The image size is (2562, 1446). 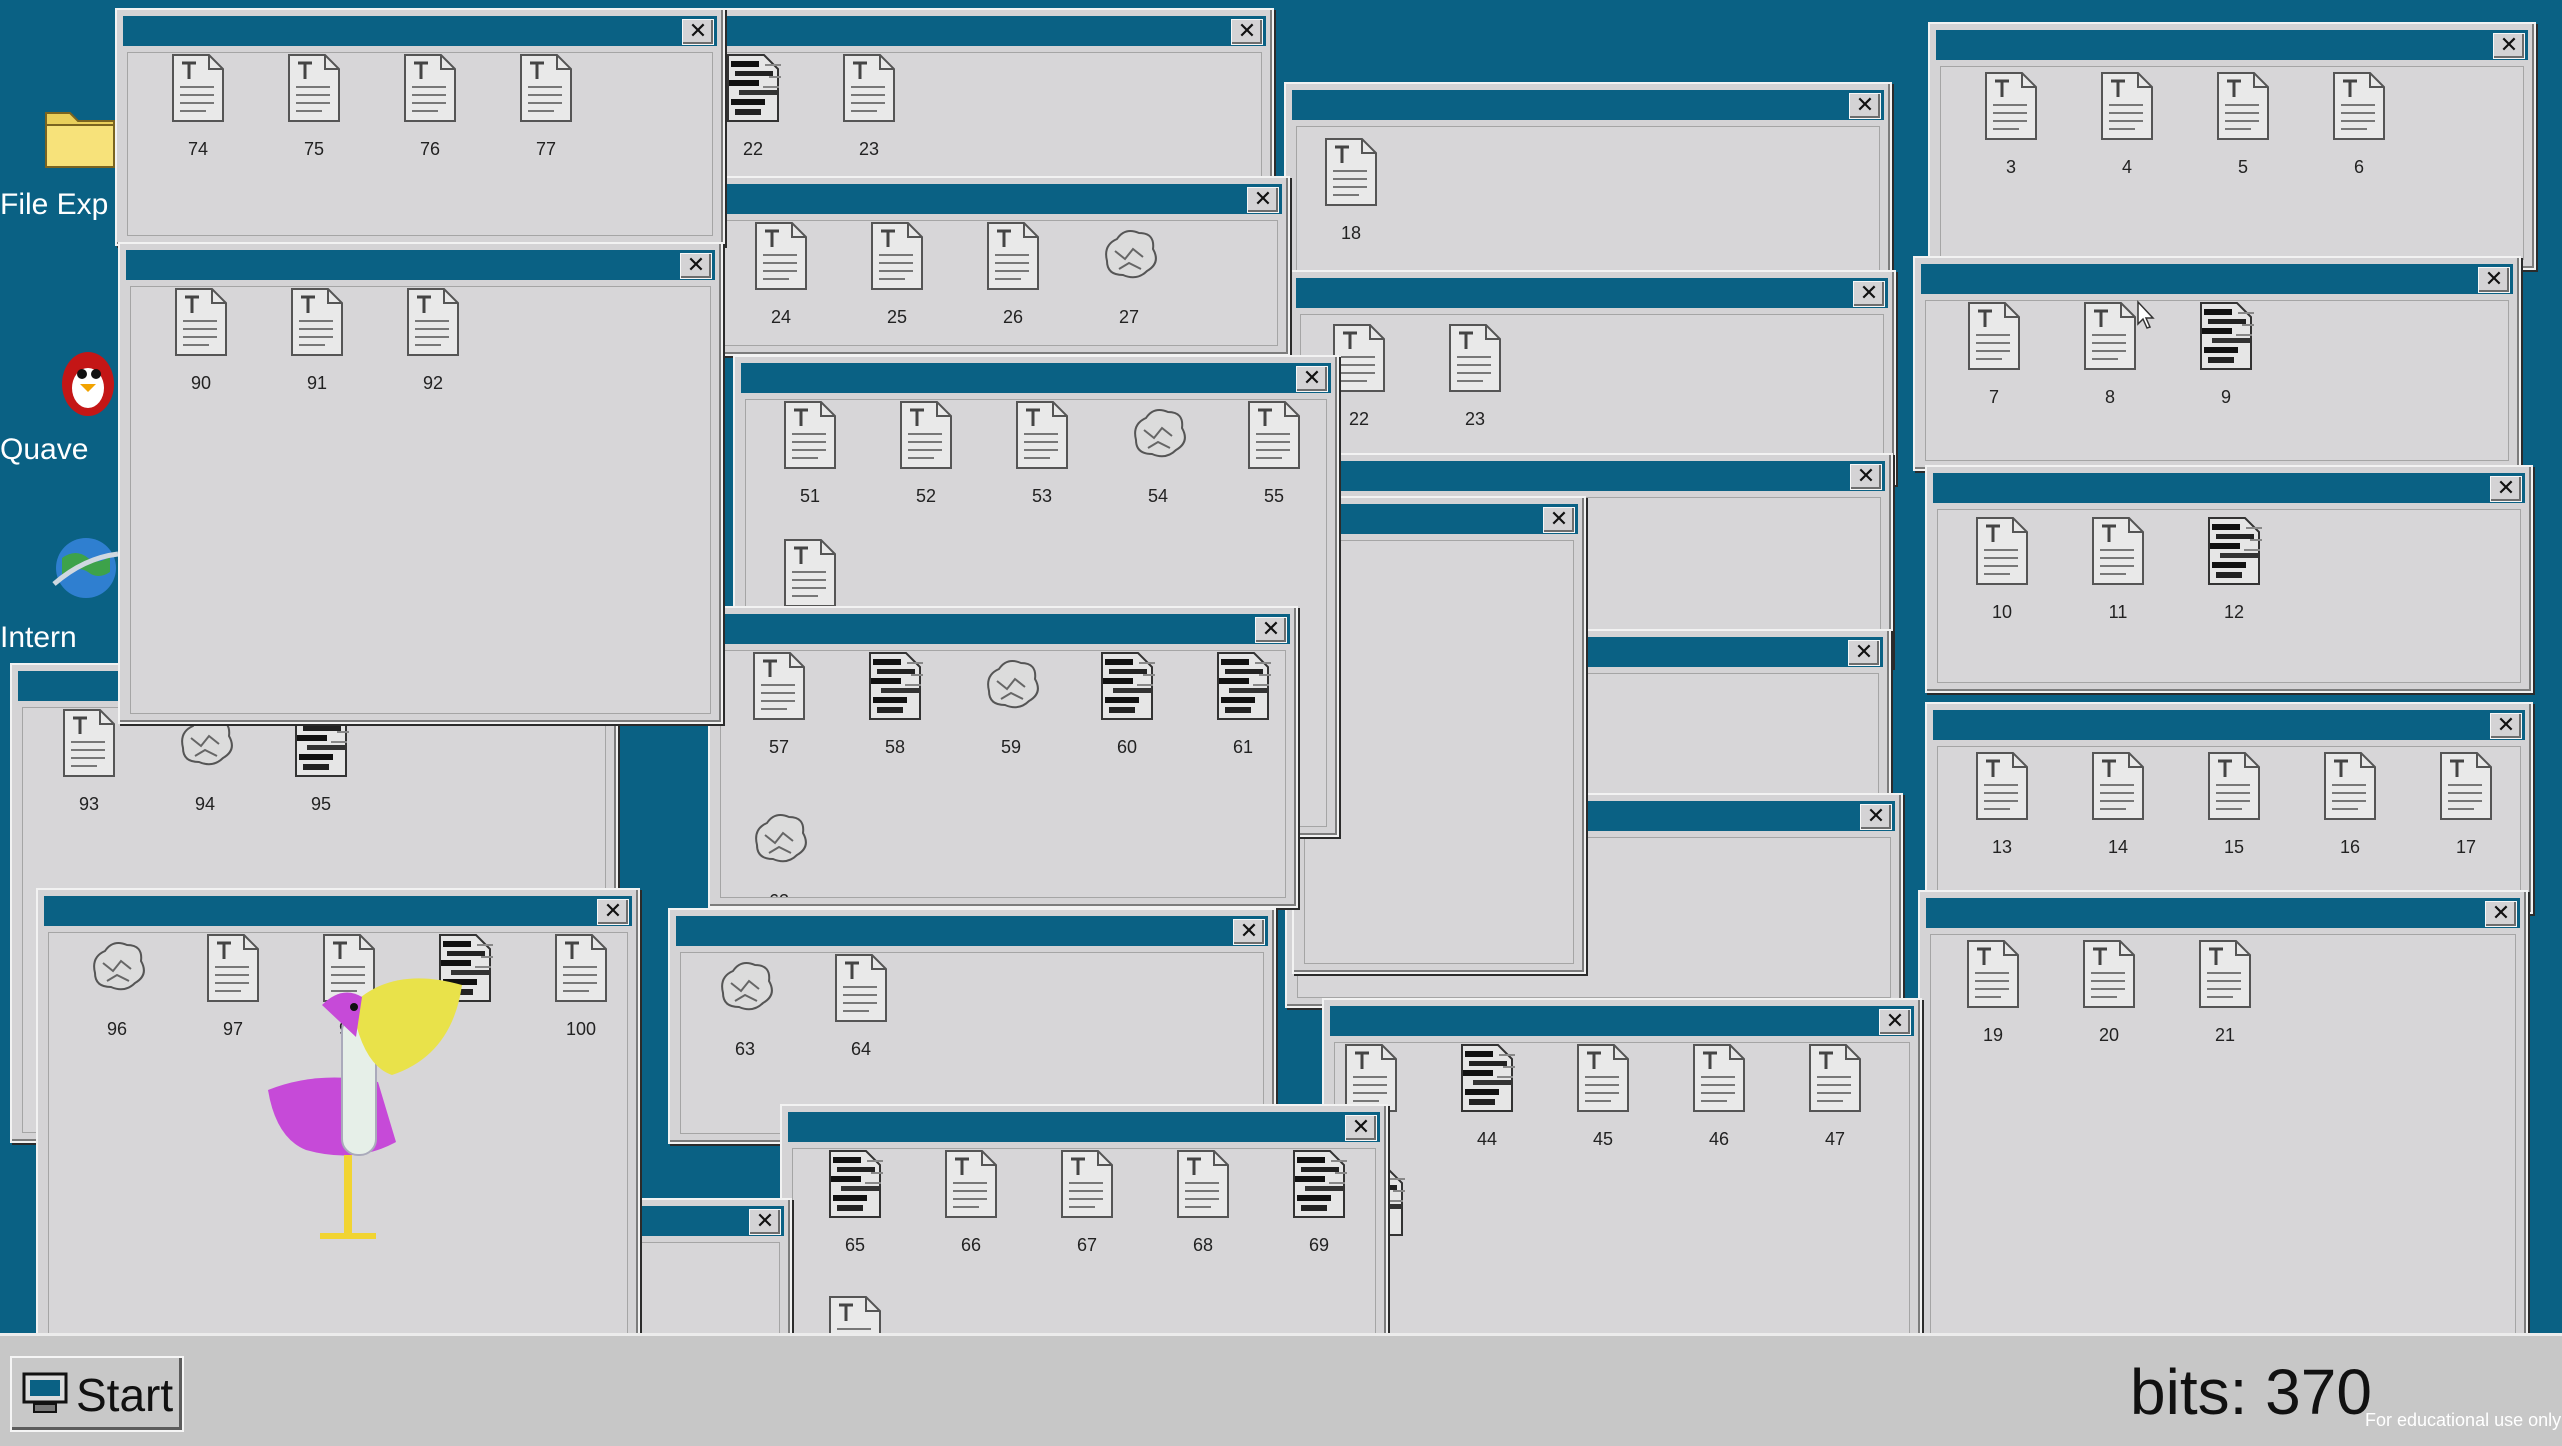 I want to click on file-item: 12, so click(x=2234, y=576).